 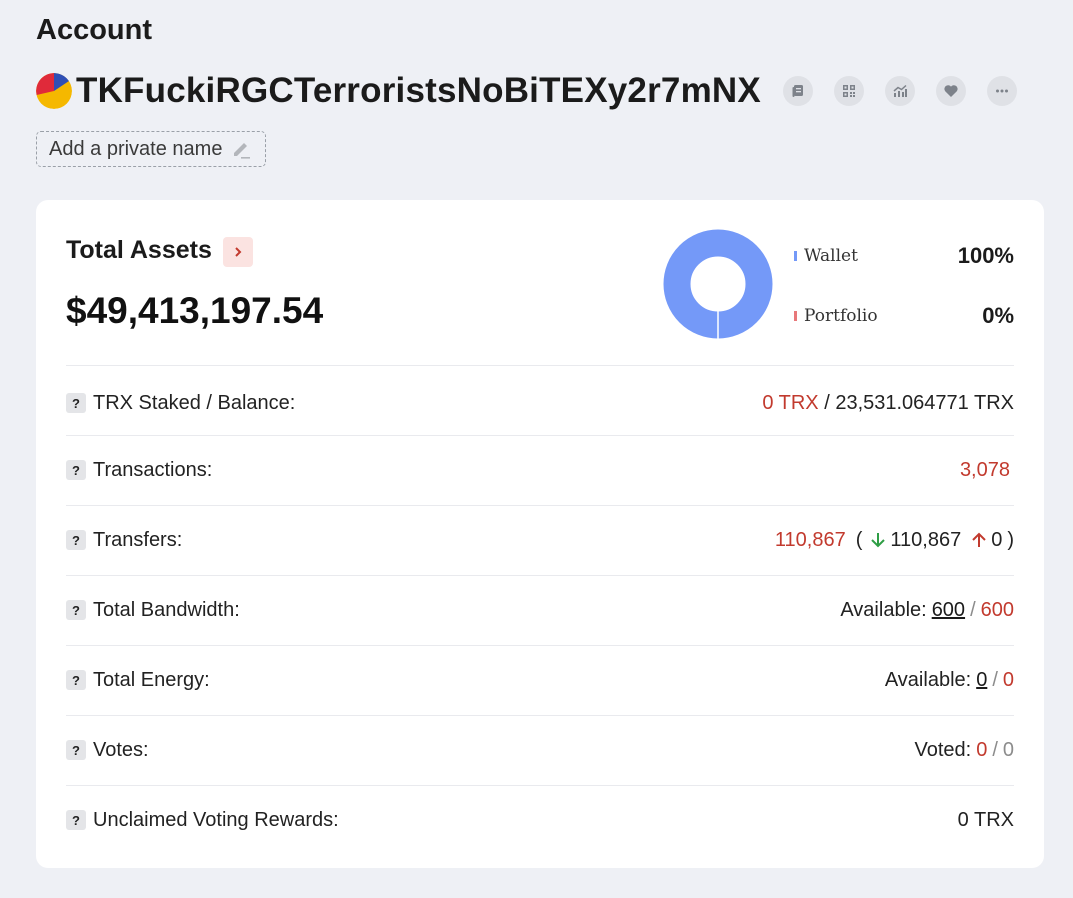 What do you see at coordinates (943, 749) in the screenshot?
I see `voted-label: Voted:` at bounding box center [943, 749].